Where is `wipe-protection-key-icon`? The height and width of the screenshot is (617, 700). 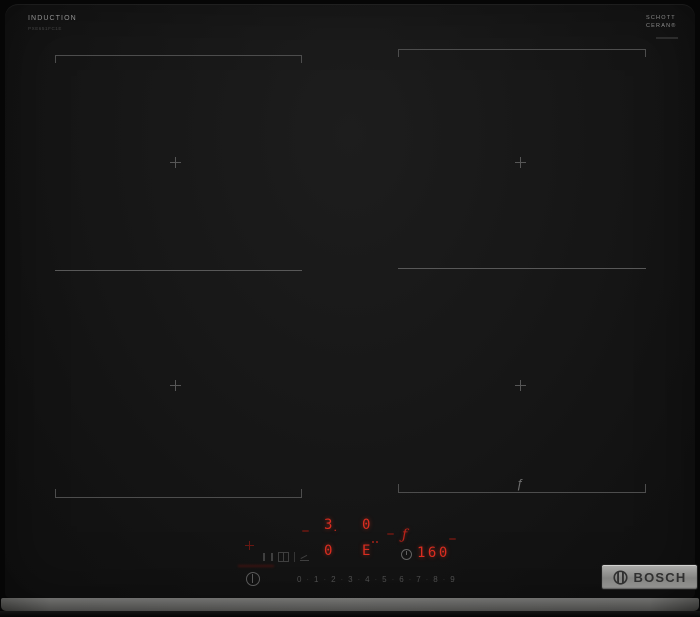 wipe-protection-key-icon is located at coordinates (304, 556).